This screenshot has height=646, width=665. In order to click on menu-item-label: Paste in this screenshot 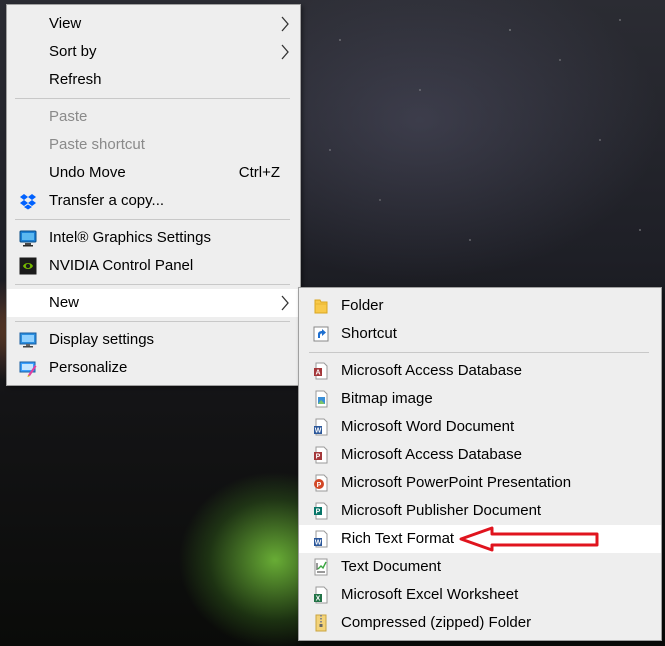, I will do `click(68, 116)`.